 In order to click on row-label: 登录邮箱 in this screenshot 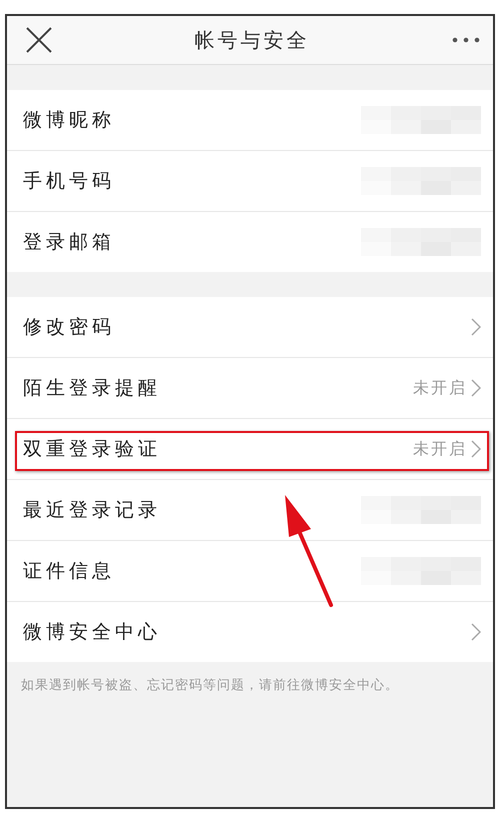, I will do `click(69, 242)`.